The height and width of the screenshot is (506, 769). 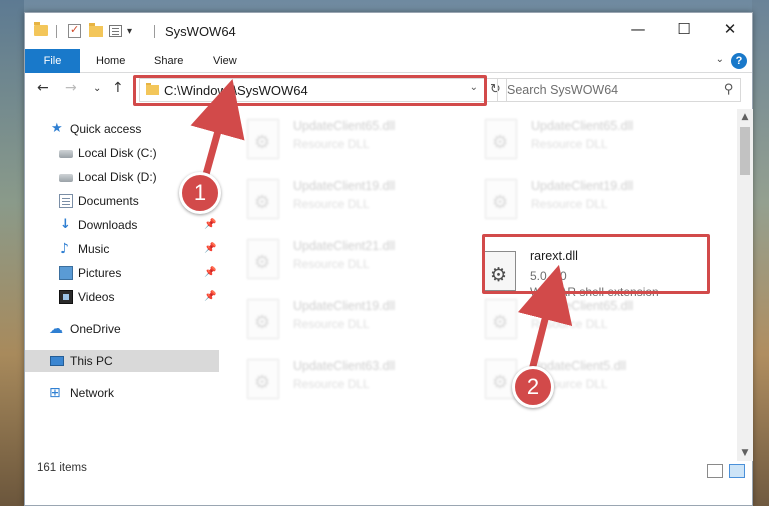 I want to click on sidebar-item-music: ♪ Music 📌, so click(x=122, y=249).